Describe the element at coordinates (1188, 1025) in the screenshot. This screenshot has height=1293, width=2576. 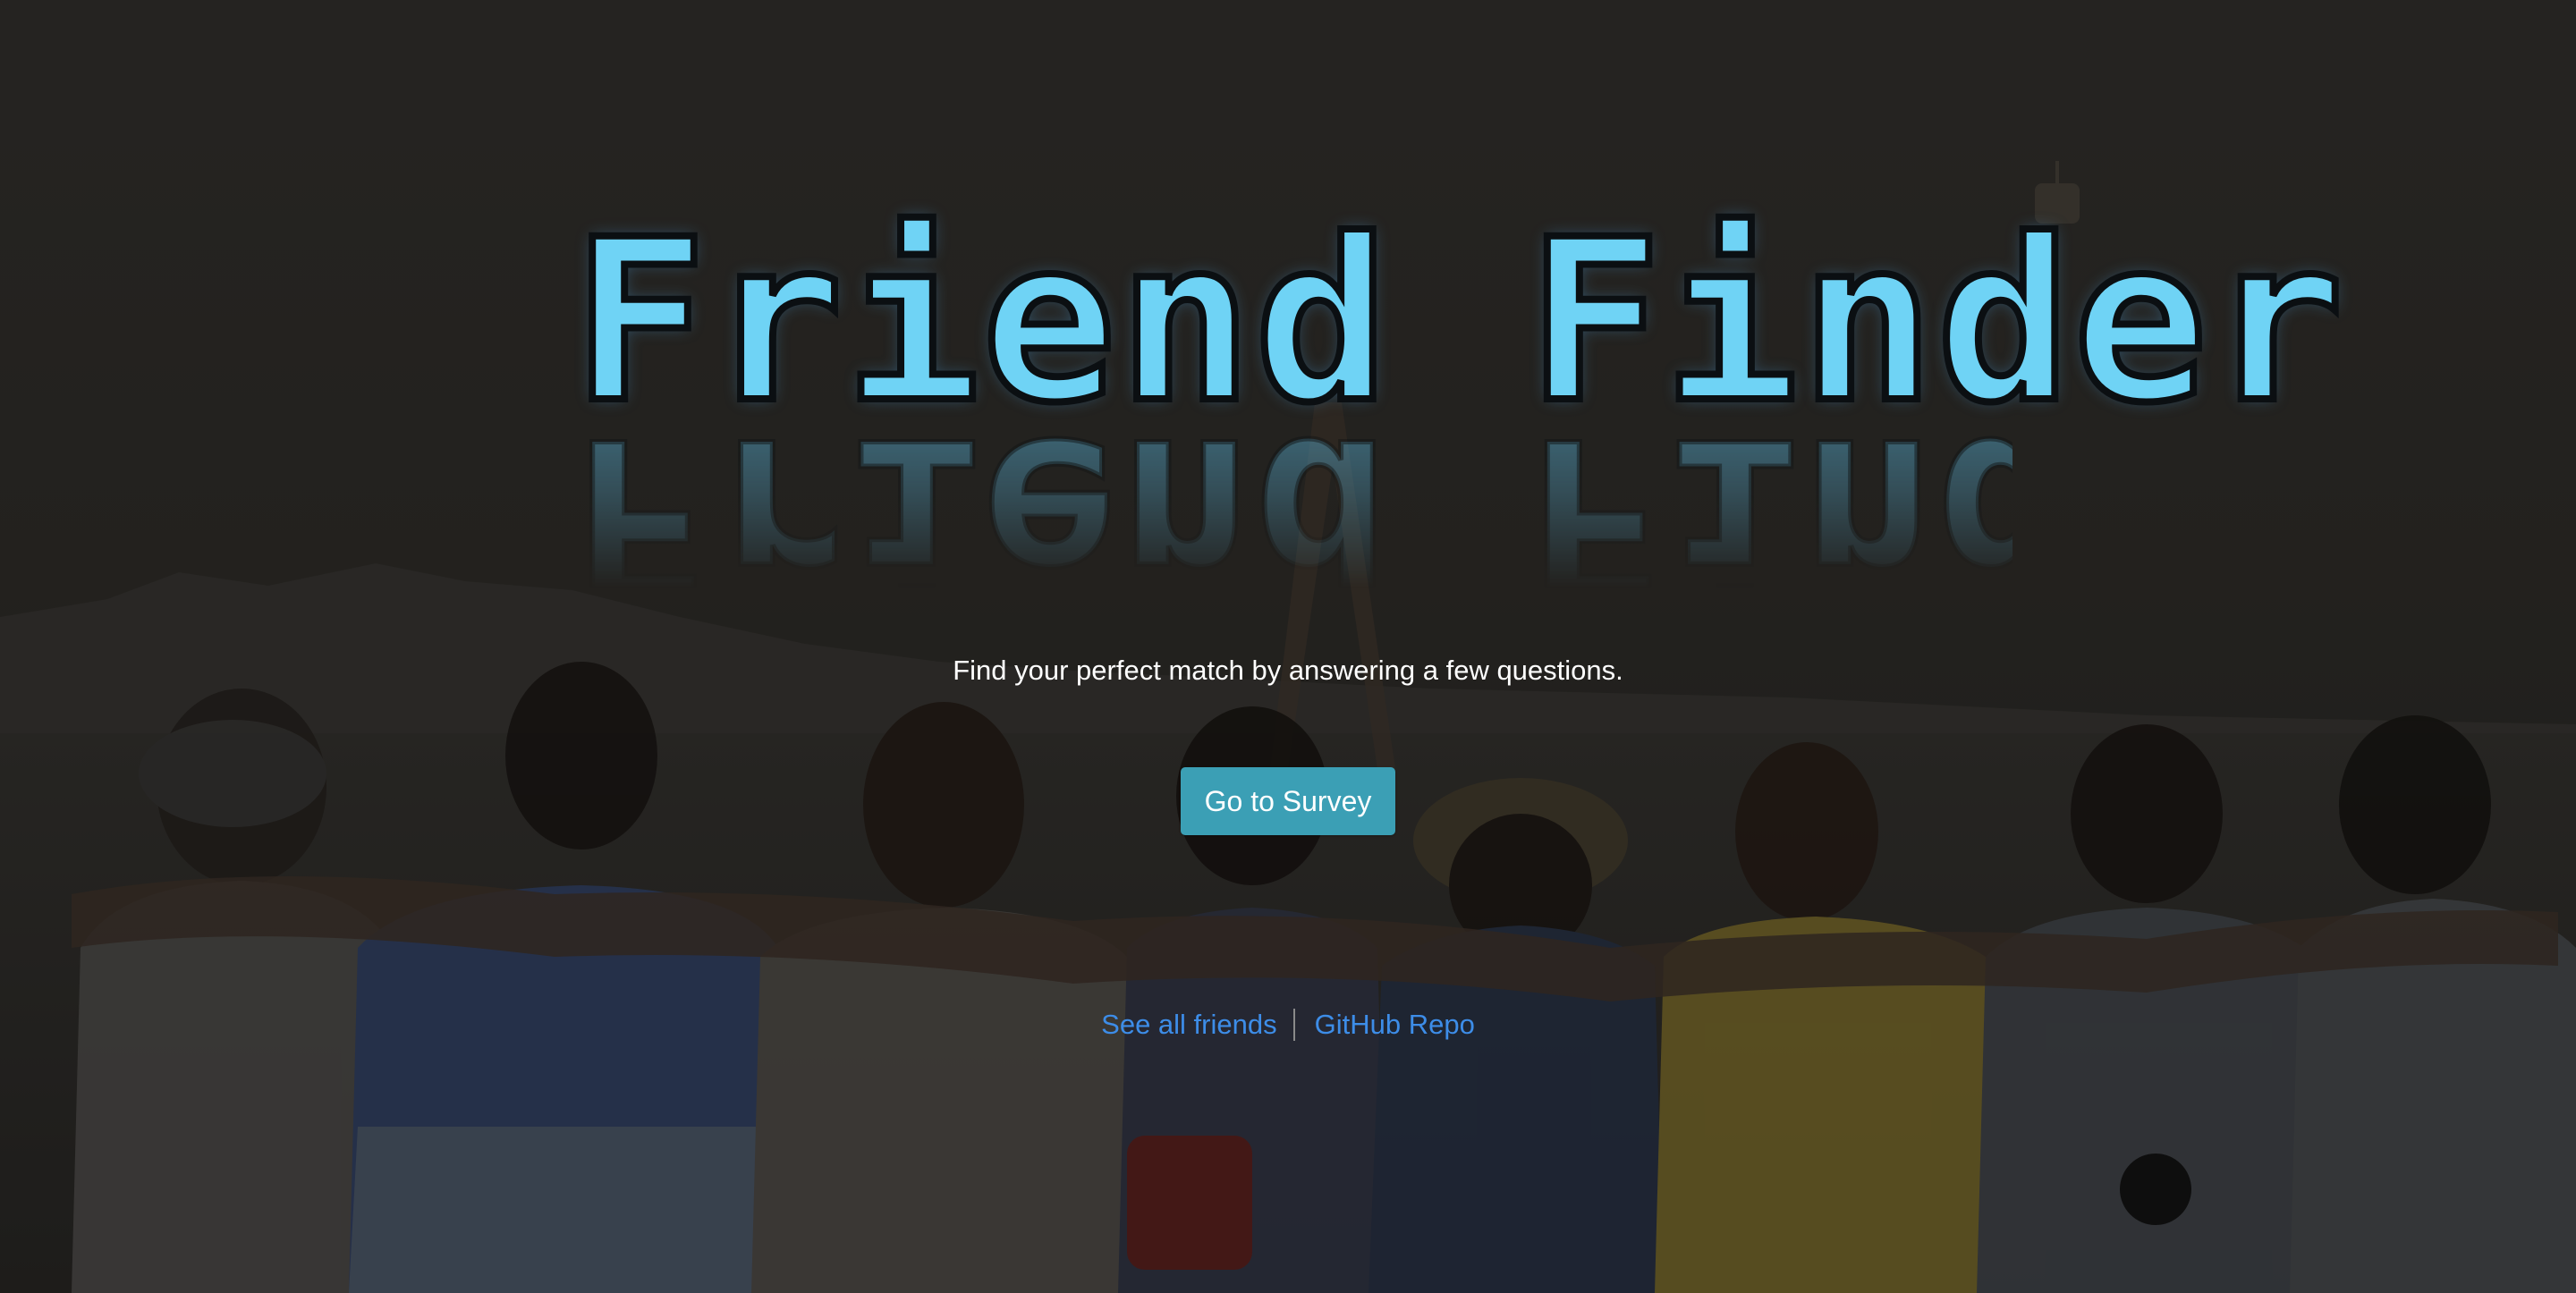
I see `see-all-friends-link: See all friends` at that location.